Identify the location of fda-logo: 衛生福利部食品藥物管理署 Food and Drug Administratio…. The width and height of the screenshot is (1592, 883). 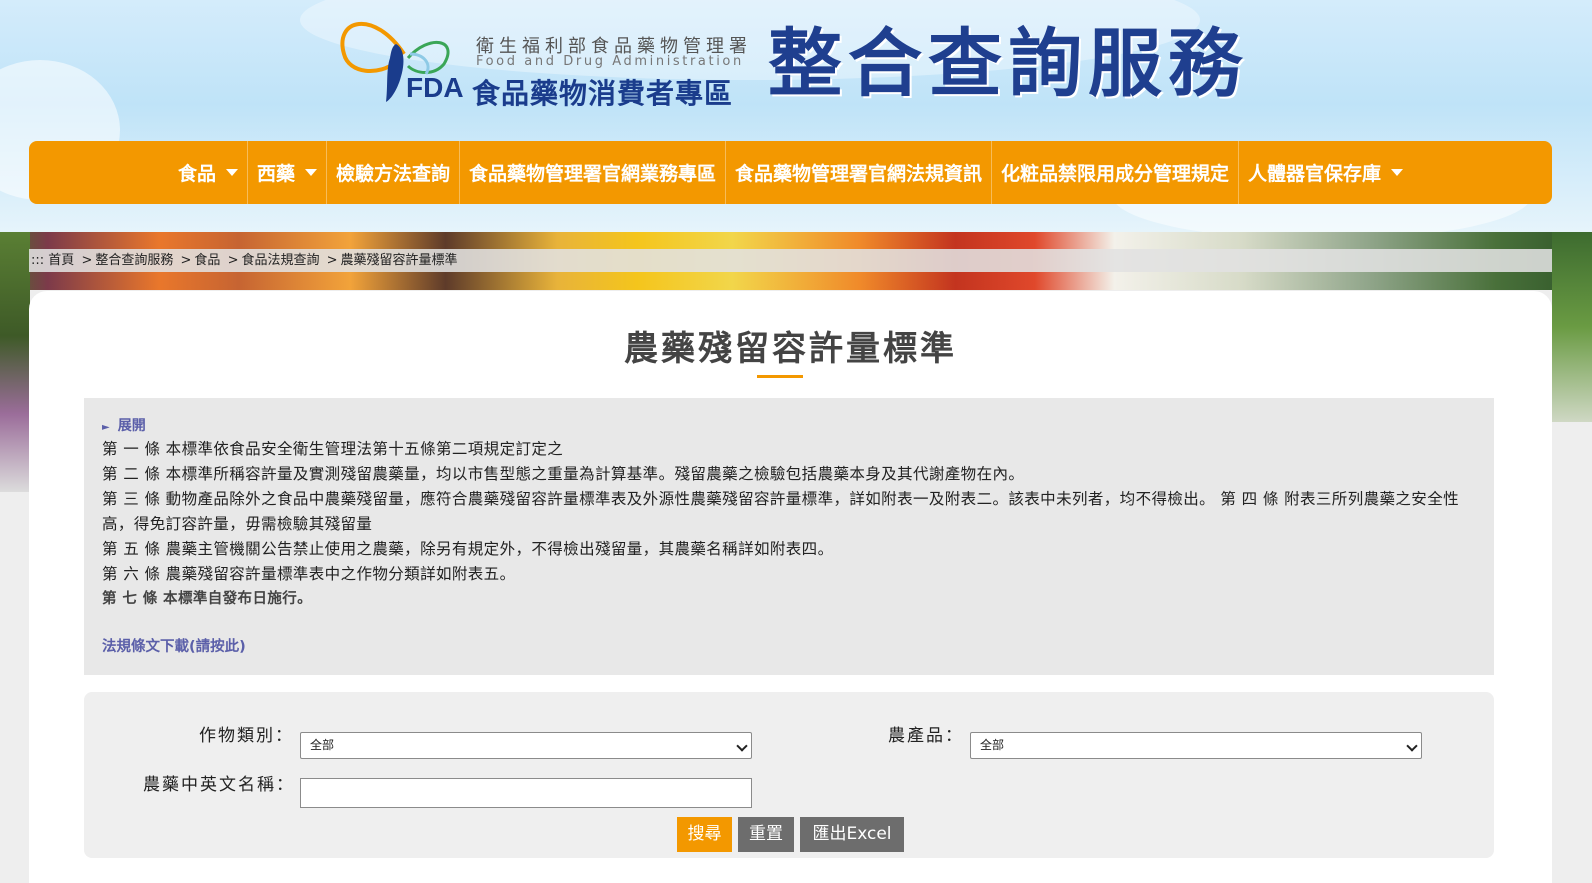
(549, 62).